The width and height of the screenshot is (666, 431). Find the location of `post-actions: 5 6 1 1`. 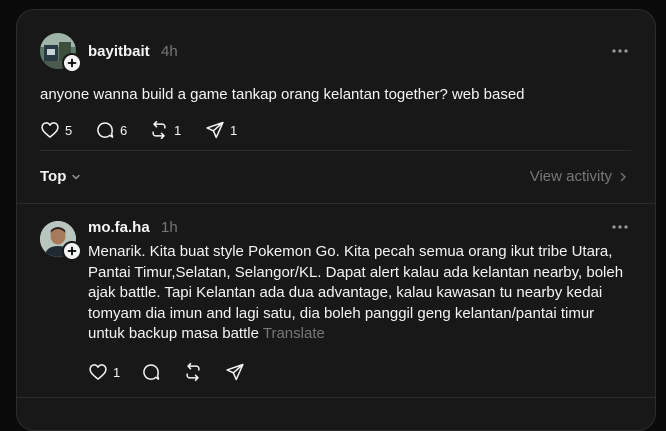

post-actions: 5 6 1 1 is located at coordinates (147, 130).